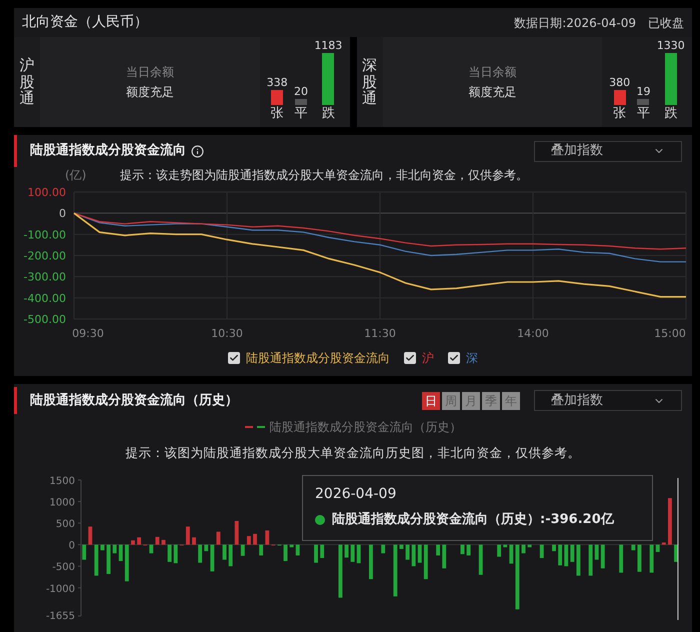 This screenshot has height=632, width=700. I want to click on data-date: 数据日期:2026-04-09, so click(575, 23).